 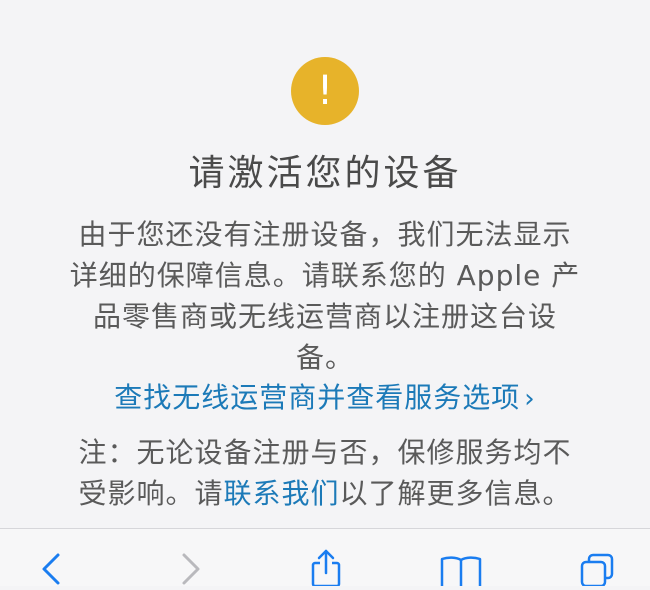 What do you see at coordinates (326, 567) in the screenshot?
I see `share-icon` at bounding box center [326, 567].